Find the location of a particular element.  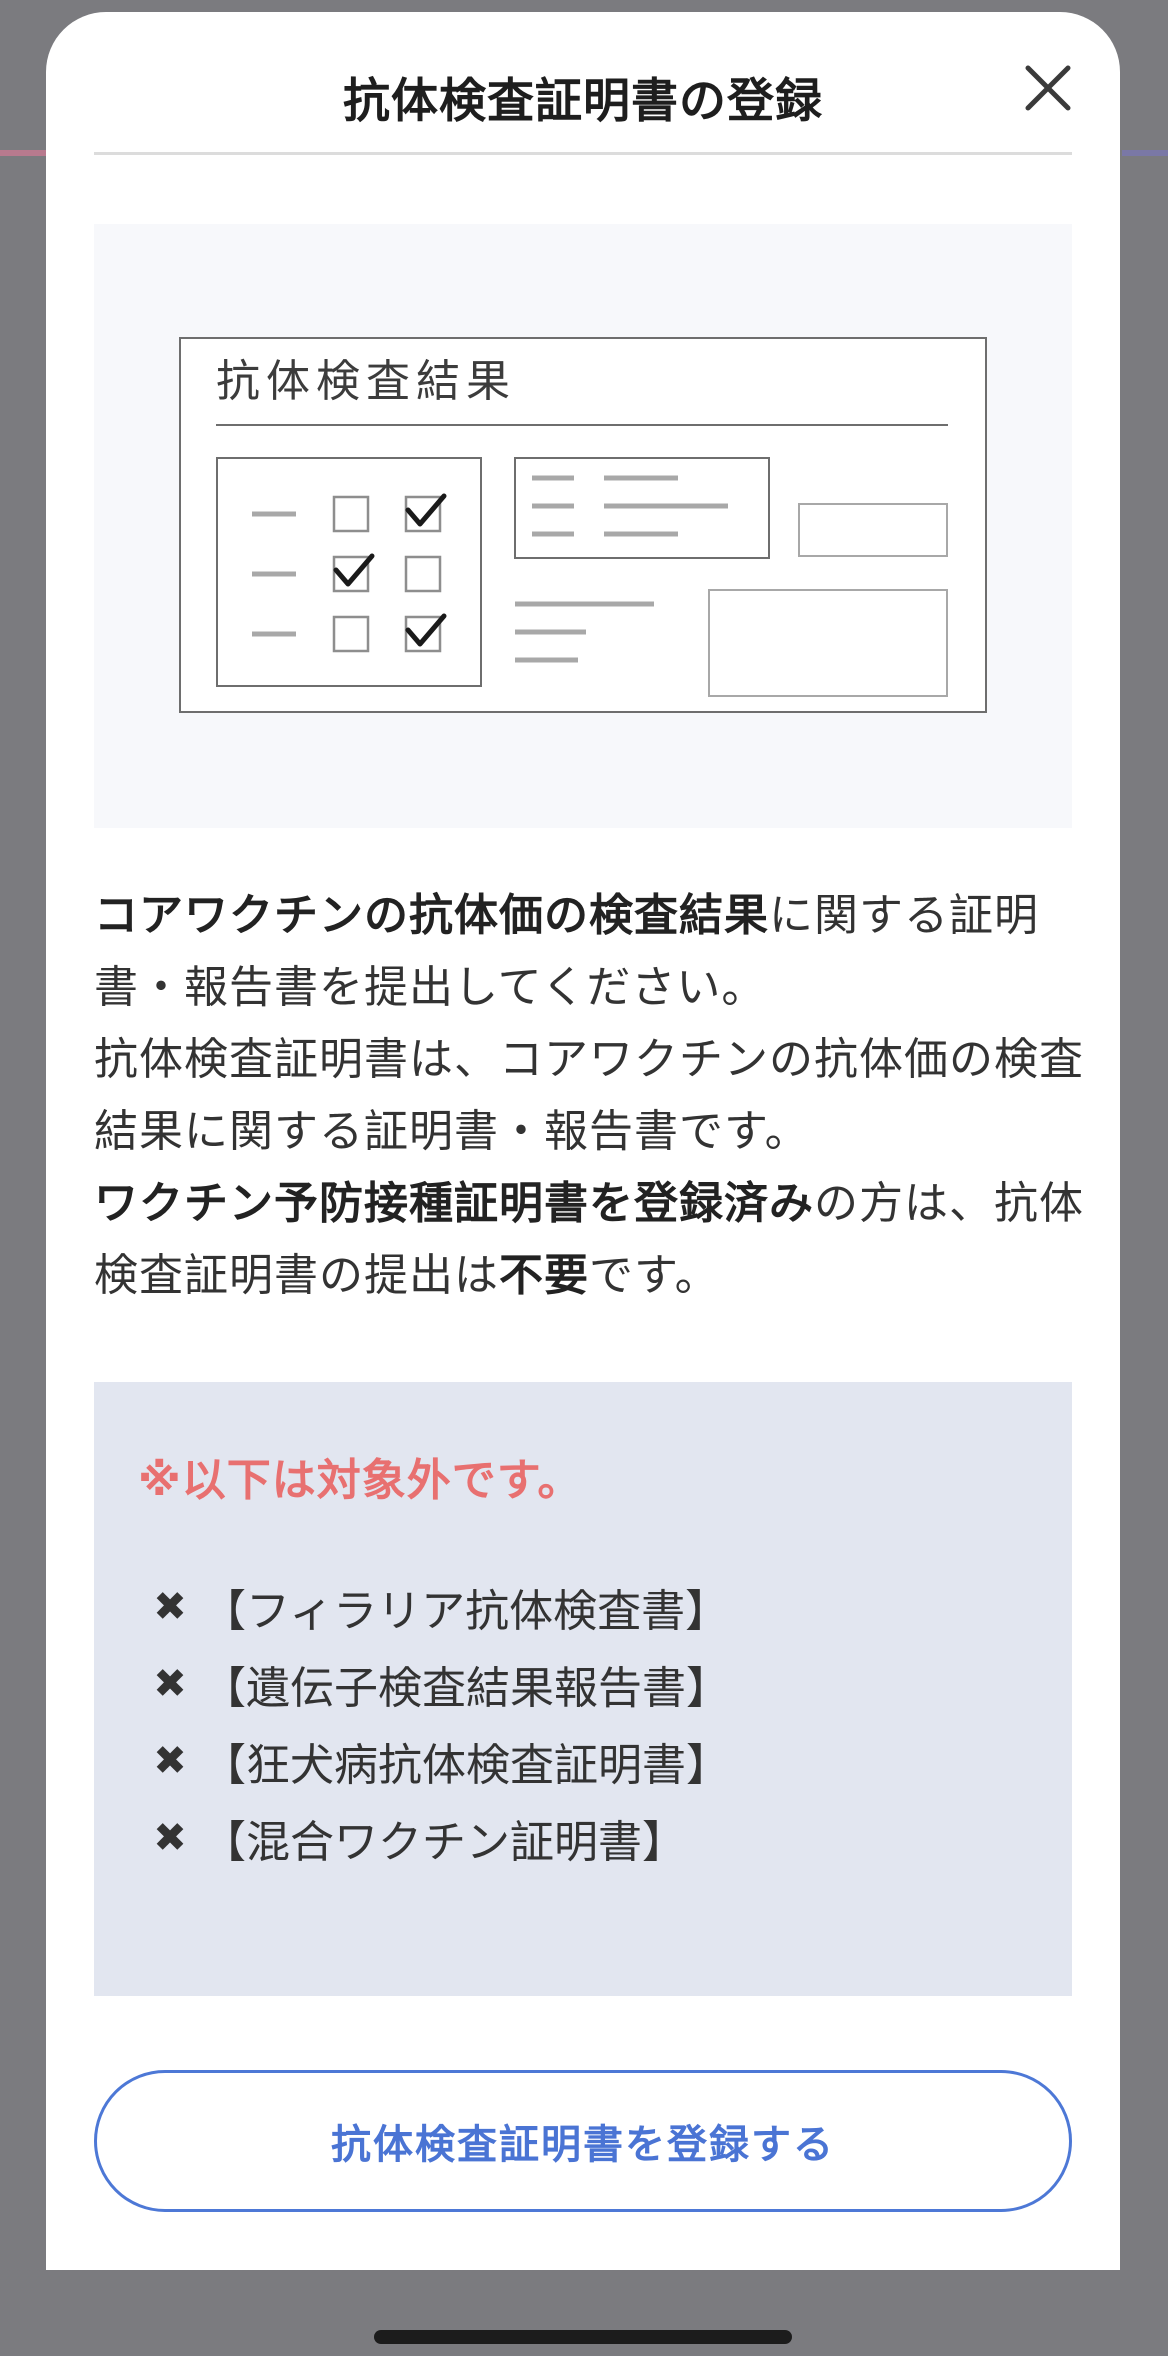

home-indicator is located at coordinates (583, 2337).